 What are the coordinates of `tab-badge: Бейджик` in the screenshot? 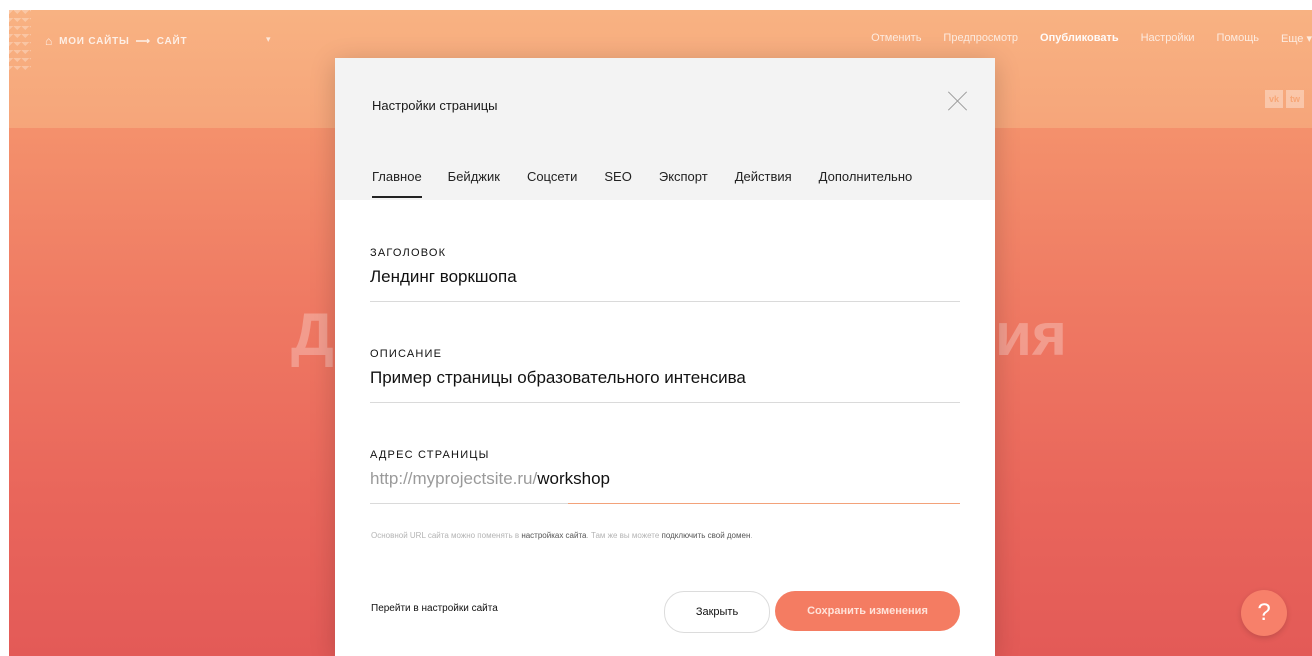 It's located at (474, 183).